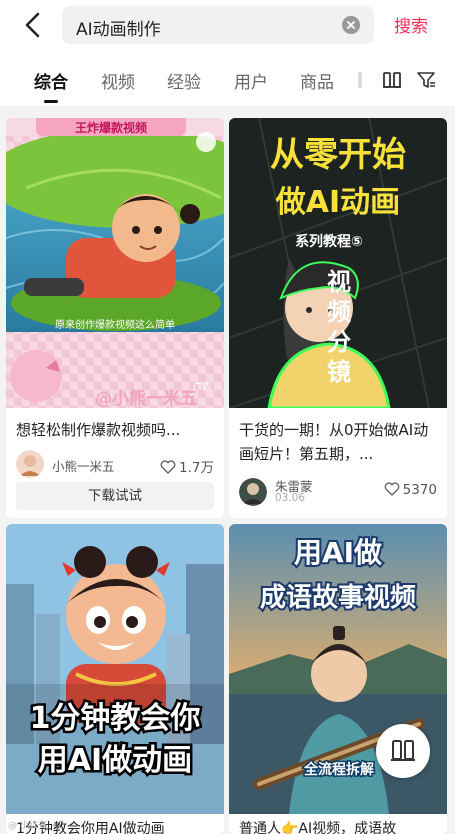 This screenshot has height=834, width=455. Describe the element at coordinates (337, 202) in the screenshot. I see `thumb-heading-2: 做AI动画` at that location.